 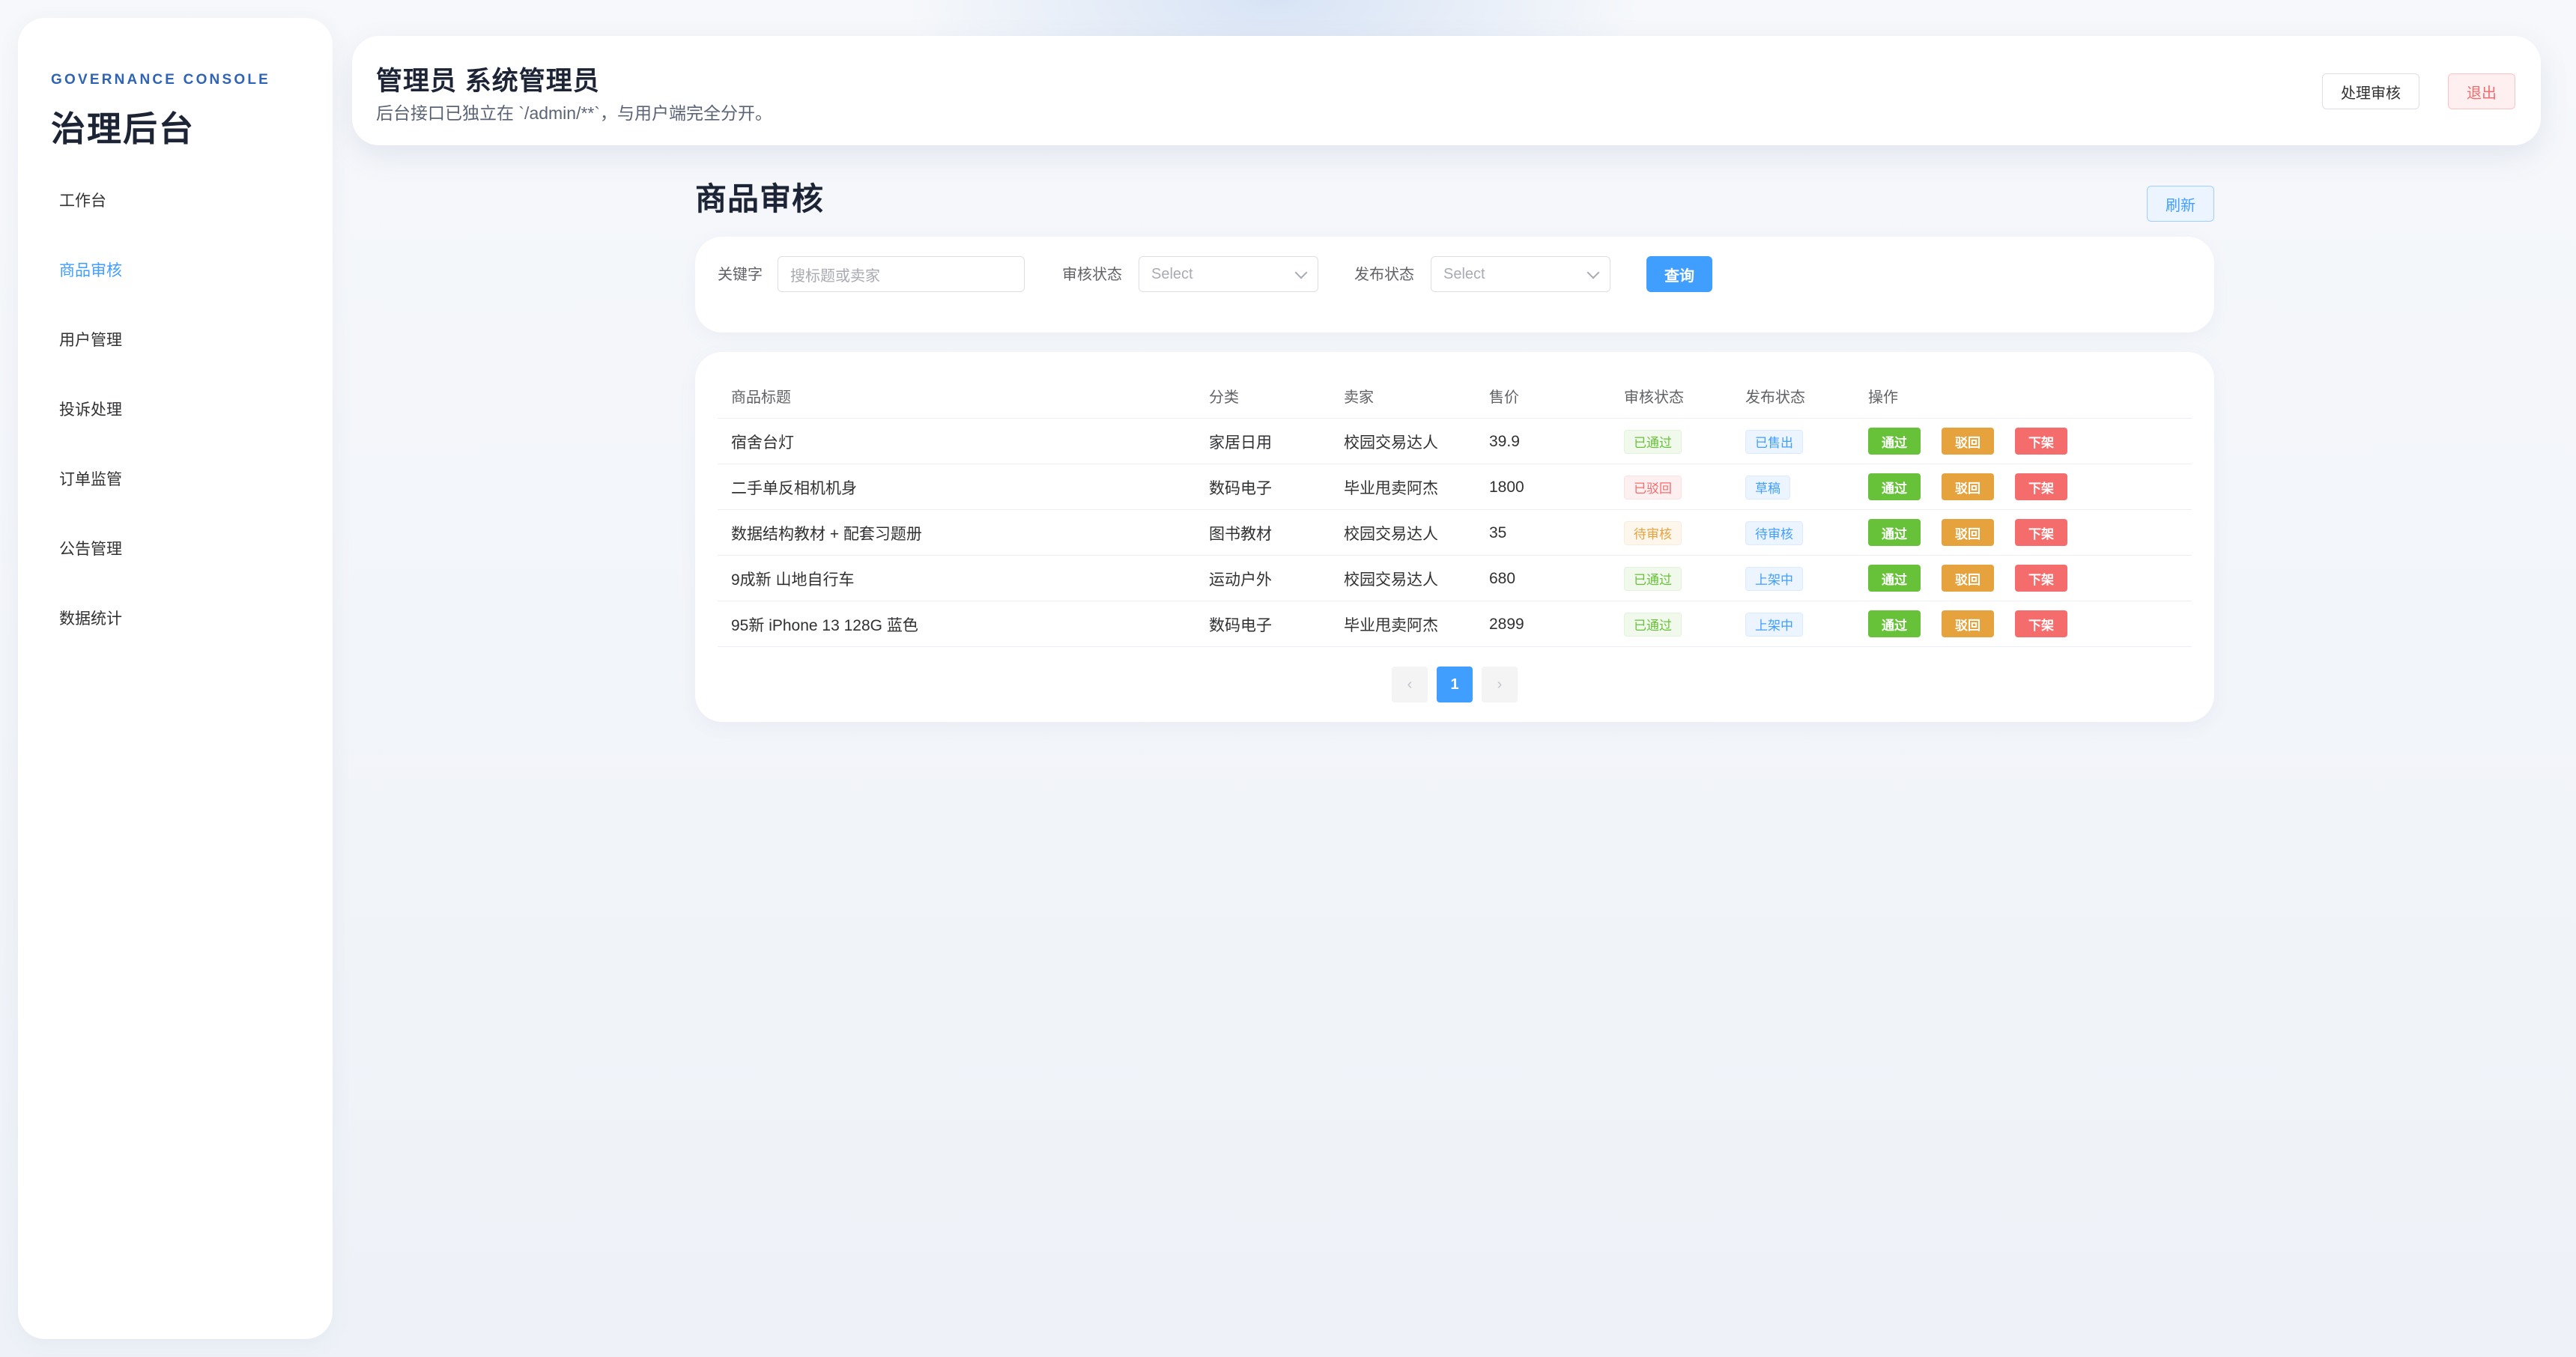 I want to click on cell-category: 图书教材, so click(x=1240, y=534).